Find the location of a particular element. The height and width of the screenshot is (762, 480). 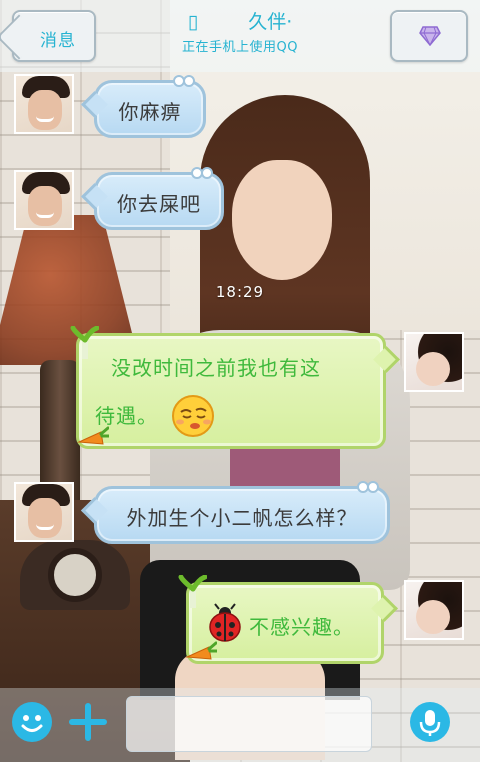

diamond-icon is located at coordinates (430, 36).